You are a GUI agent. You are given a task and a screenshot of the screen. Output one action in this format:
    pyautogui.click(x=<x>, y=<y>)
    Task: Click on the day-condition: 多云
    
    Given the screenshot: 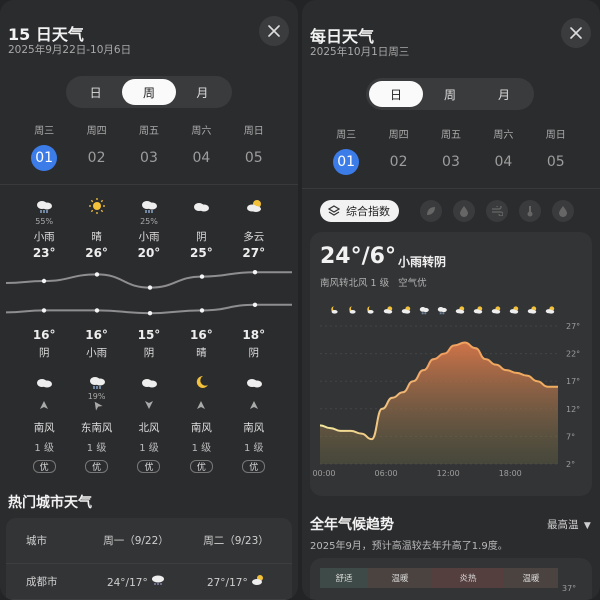 What is the action you would take?
    pyautogui.click(x=254, y=237)
    